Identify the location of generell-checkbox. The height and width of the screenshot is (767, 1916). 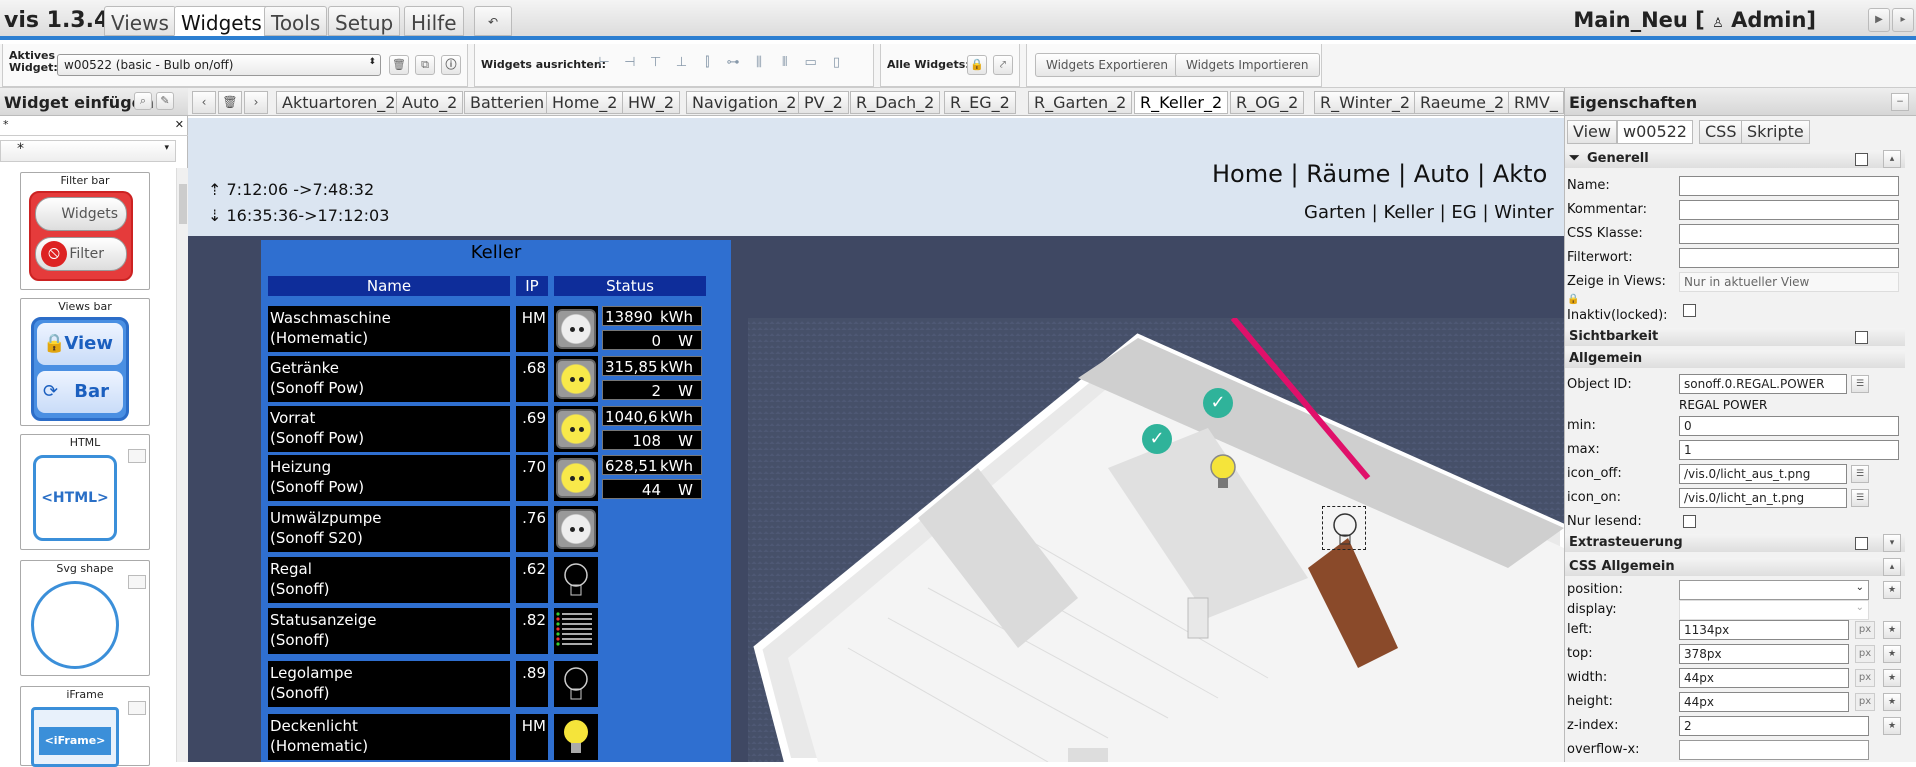
(1861, 159).